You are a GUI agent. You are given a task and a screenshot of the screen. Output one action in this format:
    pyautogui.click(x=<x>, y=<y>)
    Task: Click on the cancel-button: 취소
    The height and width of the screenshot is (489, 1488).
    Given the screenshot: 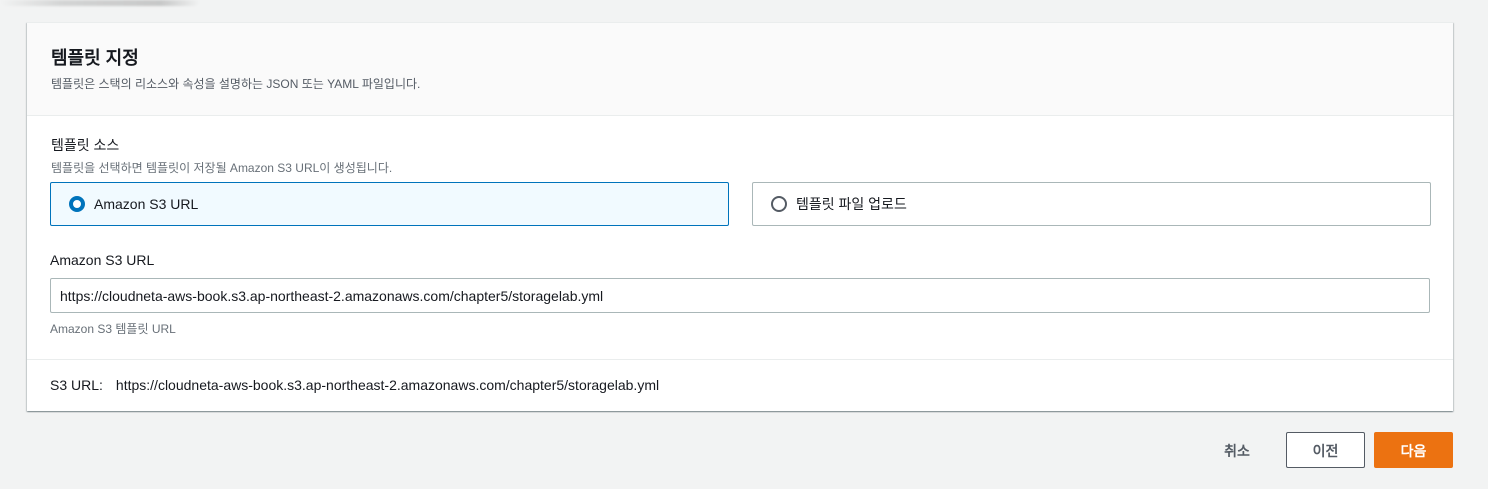 What is the action you would take?
    pyautogui.click(x=1237, y=450)
    